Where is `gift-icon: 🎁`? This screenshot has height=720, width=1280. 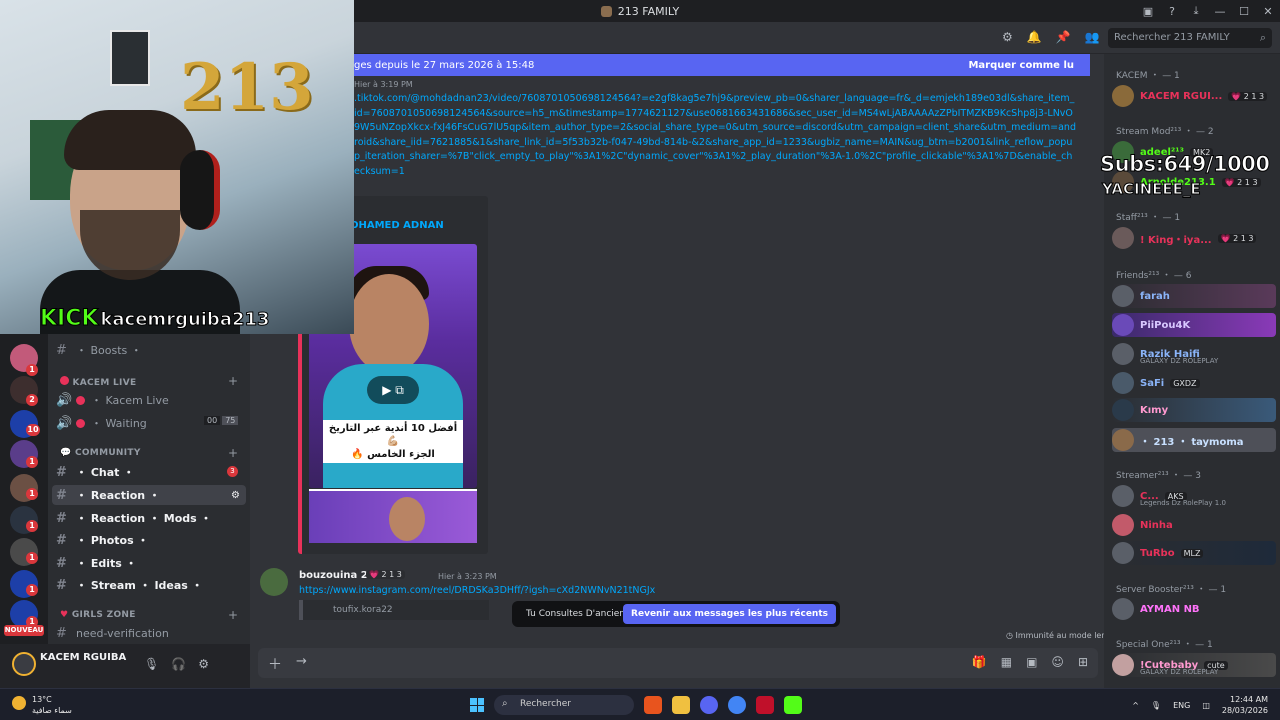 gift-icon: 🎁 is located at coordinates (979, 662).